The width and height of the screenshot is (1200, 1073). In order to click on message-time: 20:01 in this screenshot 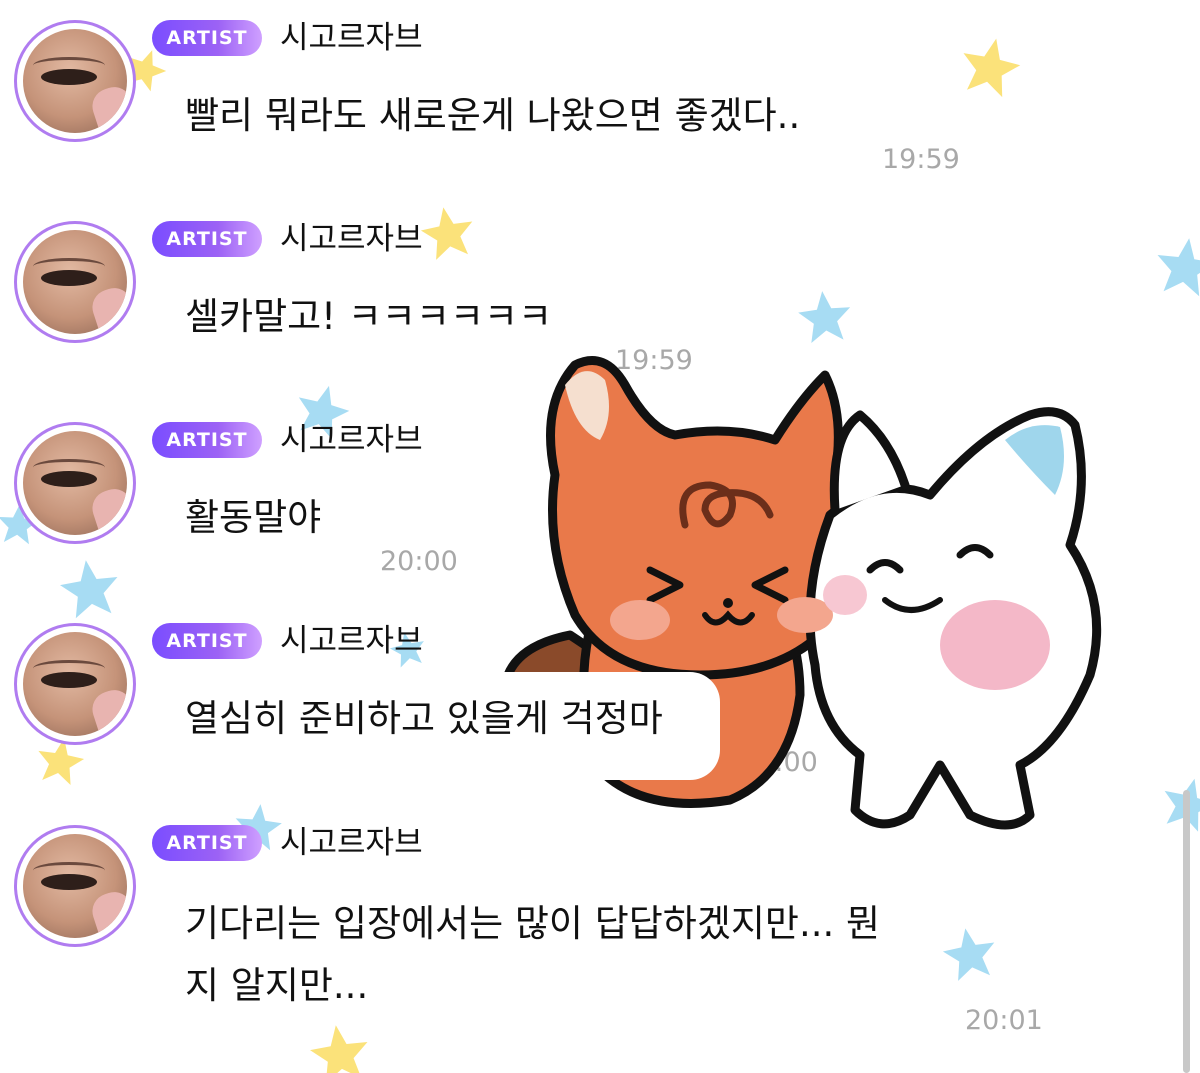, I will do `click(1004, 1020)`.